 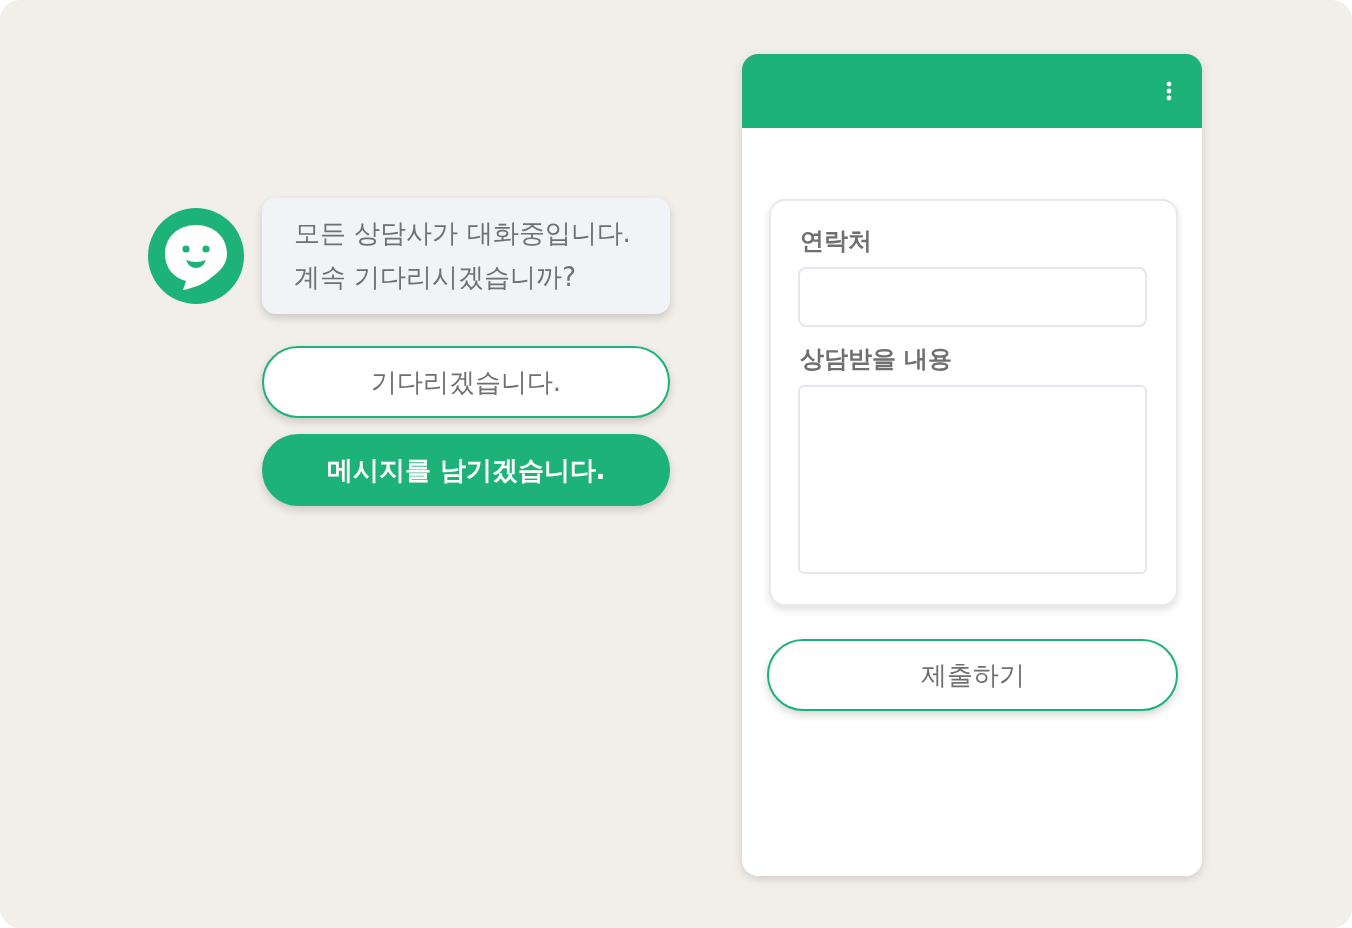 What do you see at coordinates (463, 233) in the screenshot?
I see `message-text: 모든 상담사가 대화중입니다.` at bounding box center [463, 233].